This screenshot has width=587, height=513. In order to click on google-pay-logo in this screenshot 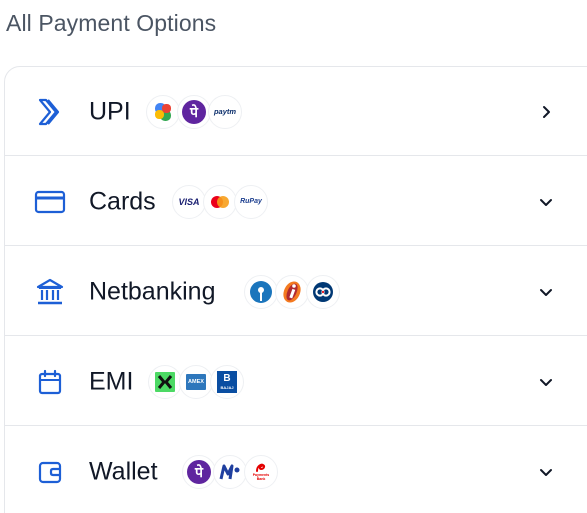, I will do `click(163, 111)`.